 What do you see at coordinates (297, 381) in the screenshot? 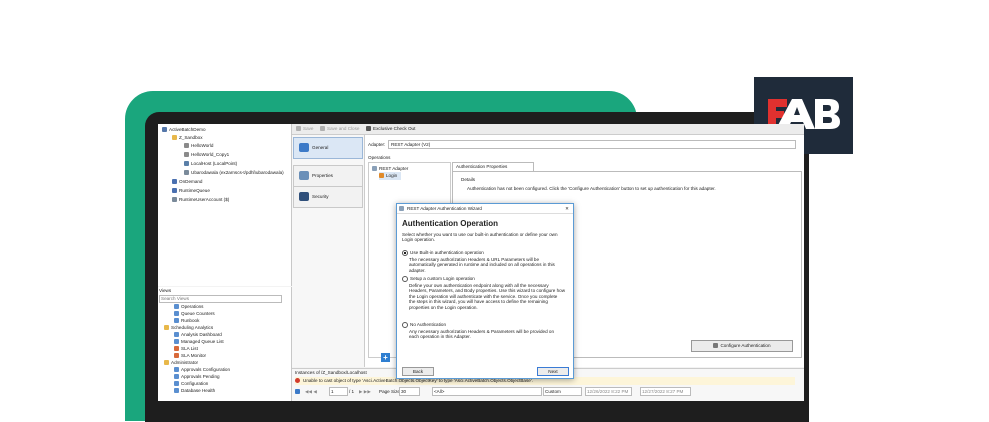
I see `error-icon` at bounding box center [297, 381].